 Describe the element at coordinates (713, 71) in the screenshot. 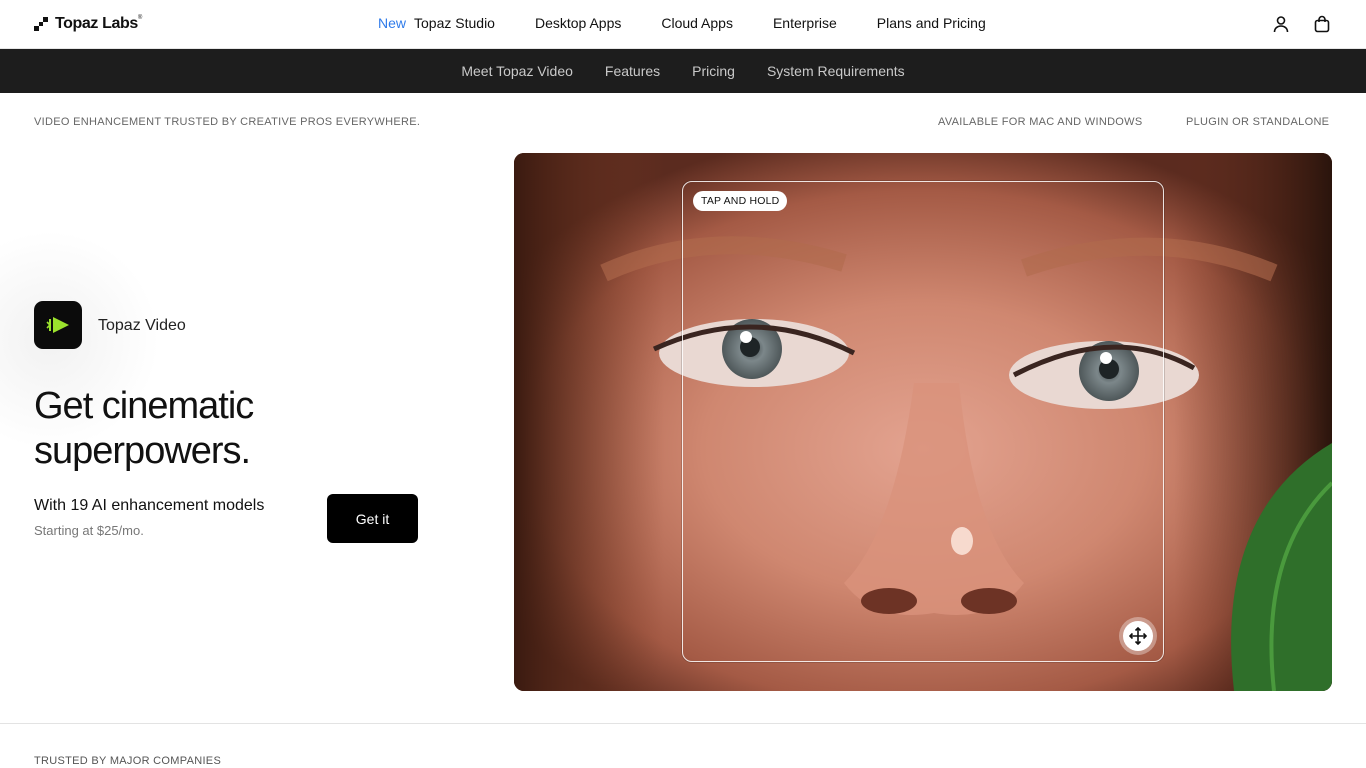

I see `subnav-pricing: Pricing` at that location.